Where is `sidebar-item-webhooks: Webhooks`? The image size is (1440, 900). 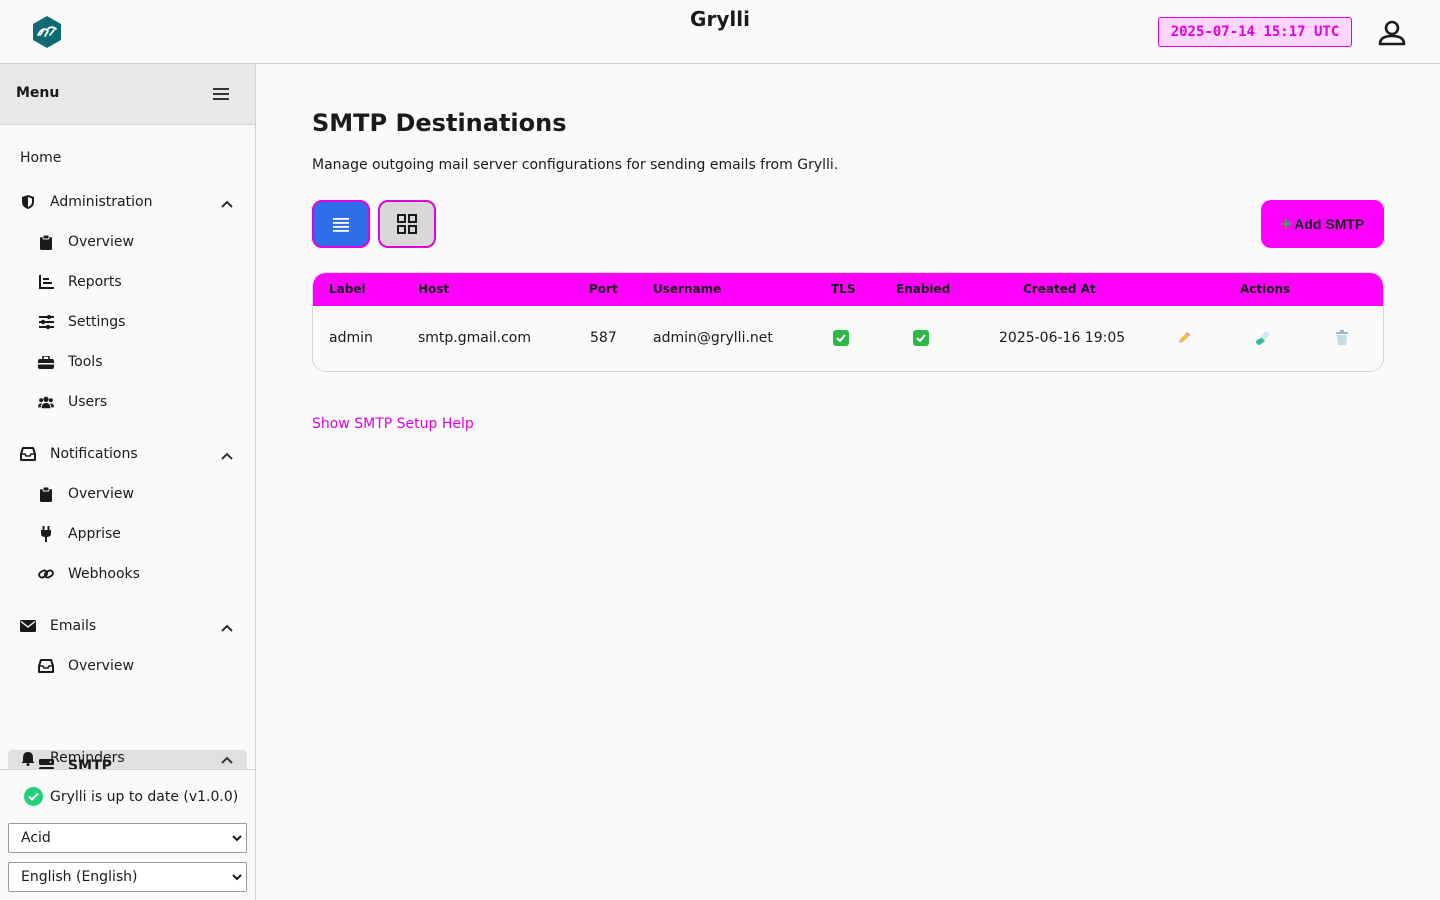
sidebar-item-webhooks: Webhooks is located at coordinates (89, 574).